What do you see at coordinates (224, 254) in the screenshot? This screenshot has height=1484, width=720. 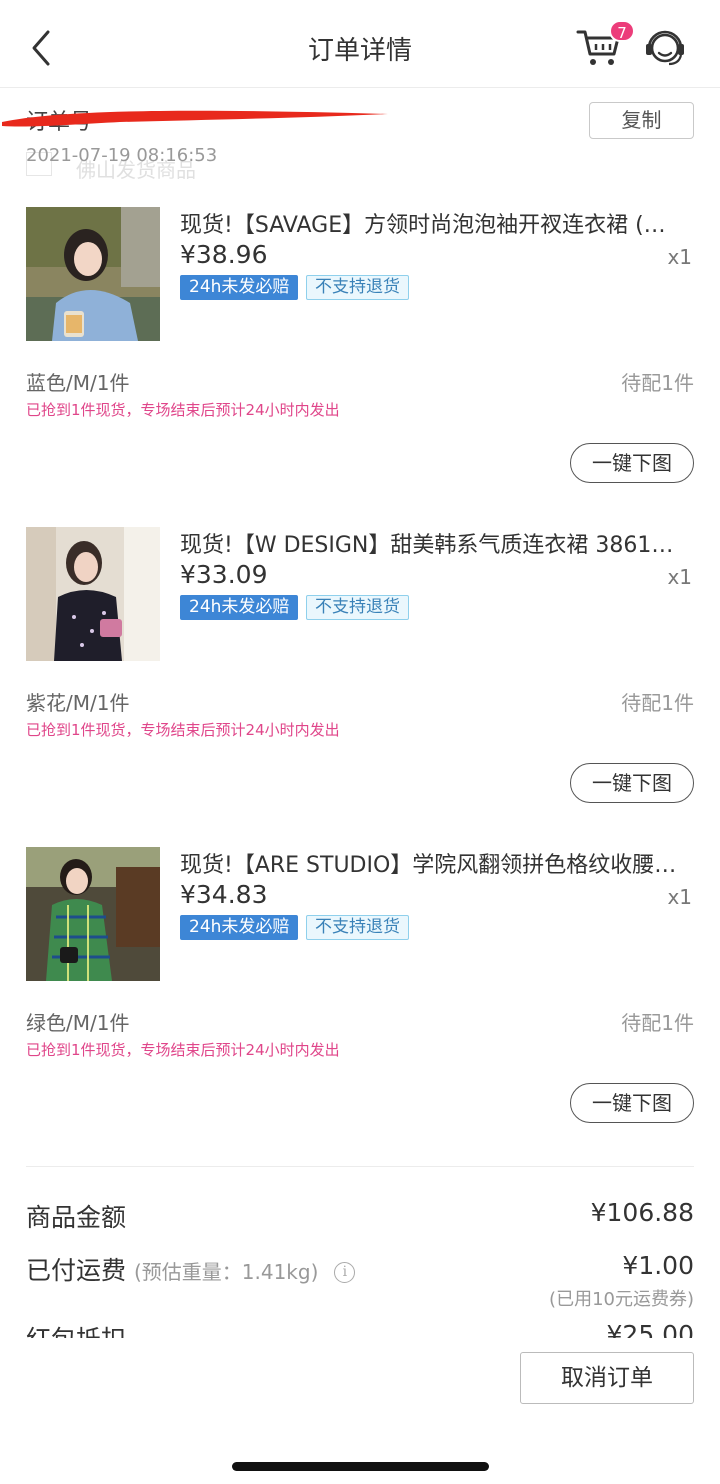 I see `product-price: ¥38.96` at bounding box center [224, 254].